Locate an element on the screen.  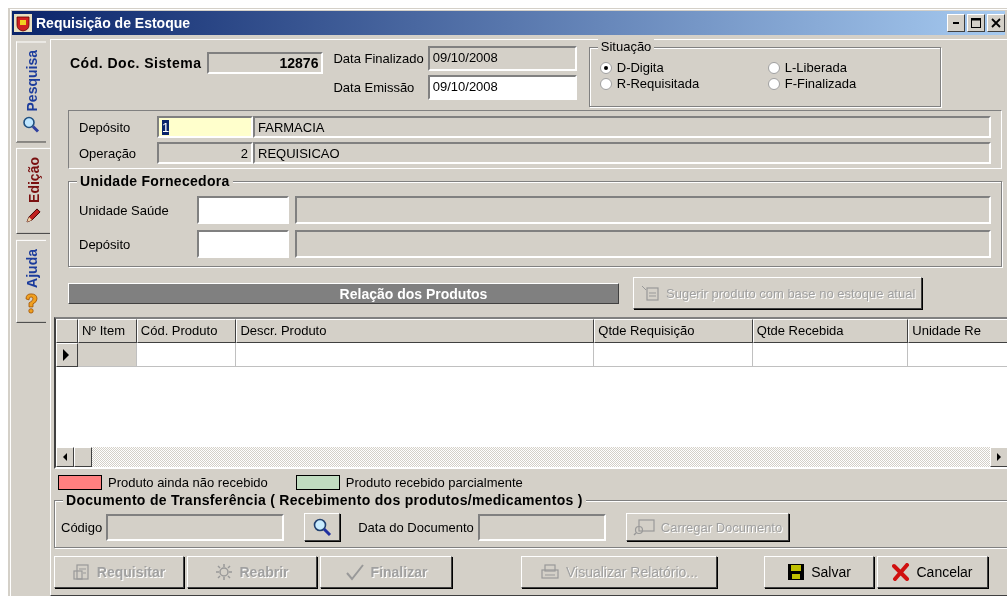
radio-label: F-Finalizada is located at coordinates (820, 83).